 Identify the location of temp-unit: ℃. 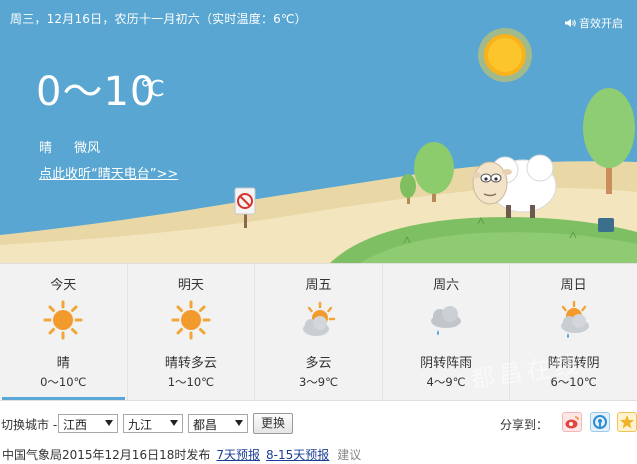
(152, 89).